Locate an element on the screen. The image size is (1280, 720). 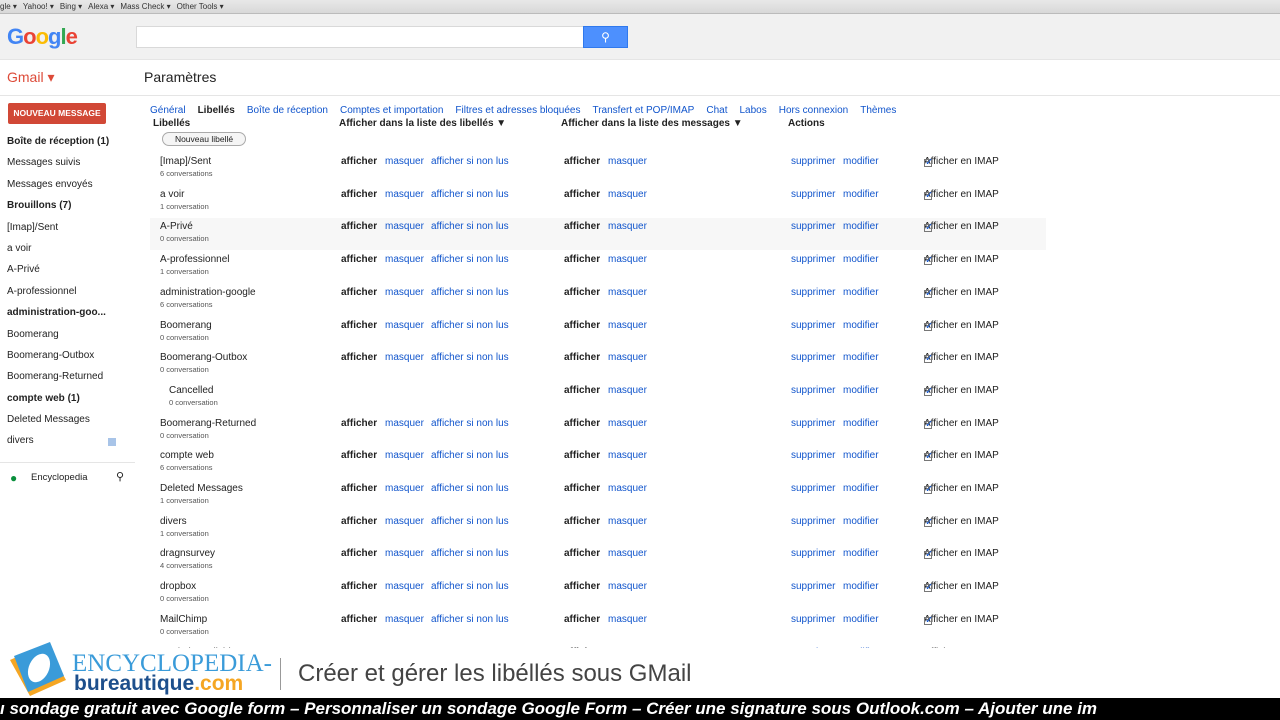
tab-labos: Labos is located at coordinates (752, 110).